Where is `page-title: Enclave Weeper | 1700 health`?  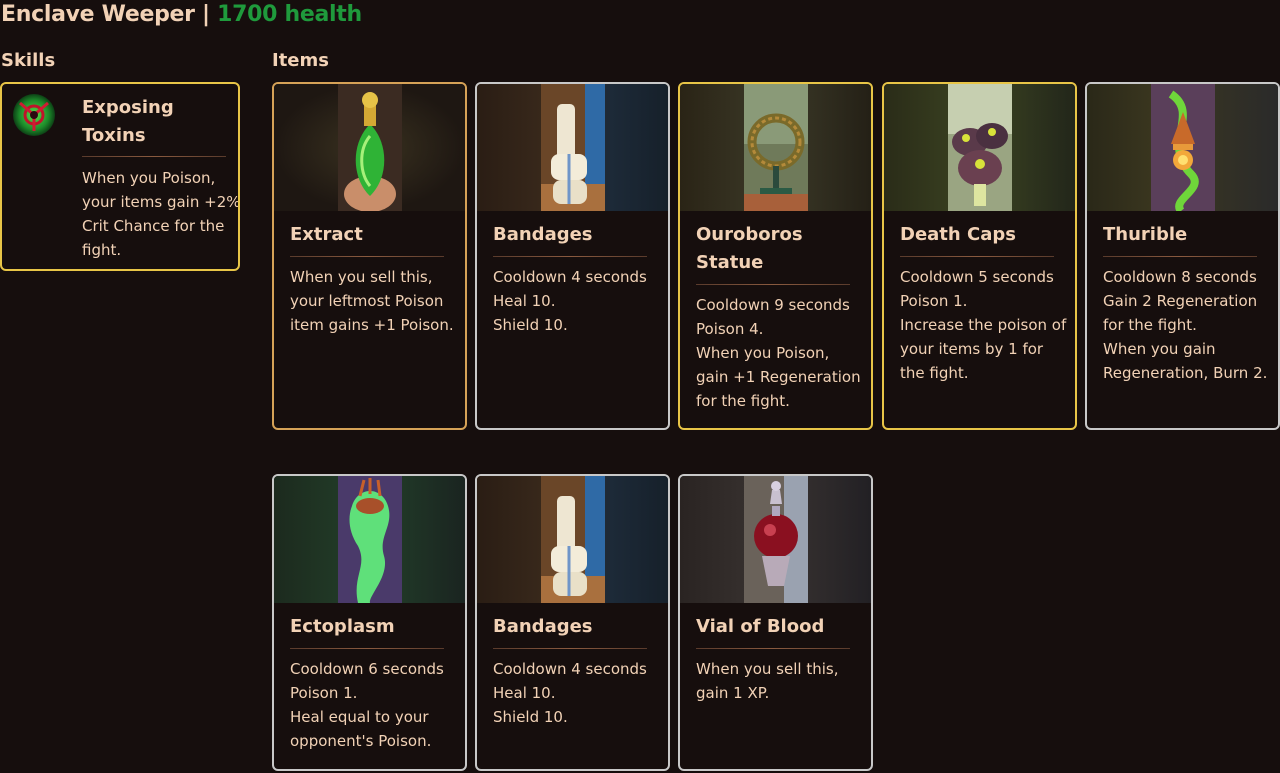 page-title: Enclave Weeper | 1700 health is located at coordinates (181, 14).